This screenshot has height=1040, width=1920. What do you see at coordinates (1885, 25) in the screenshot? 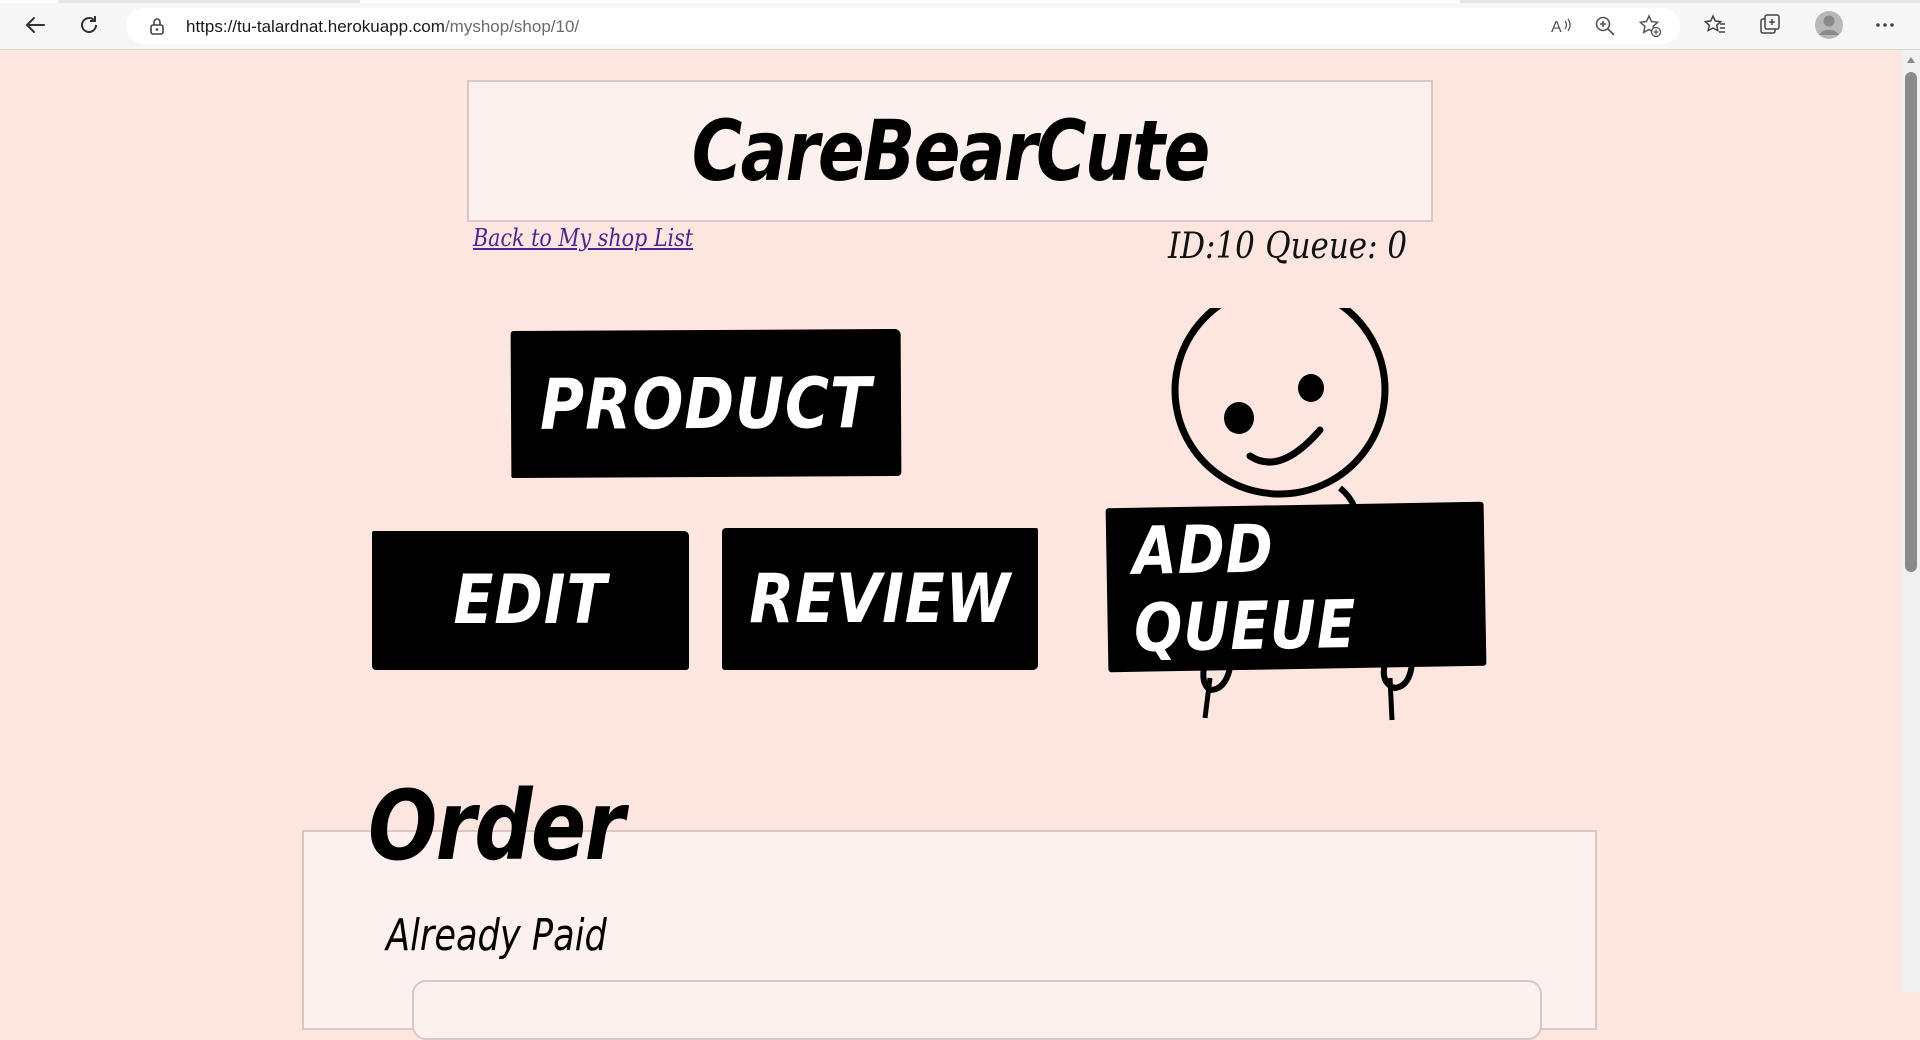
I see `more-icon` at bounding box center [1885, 25].